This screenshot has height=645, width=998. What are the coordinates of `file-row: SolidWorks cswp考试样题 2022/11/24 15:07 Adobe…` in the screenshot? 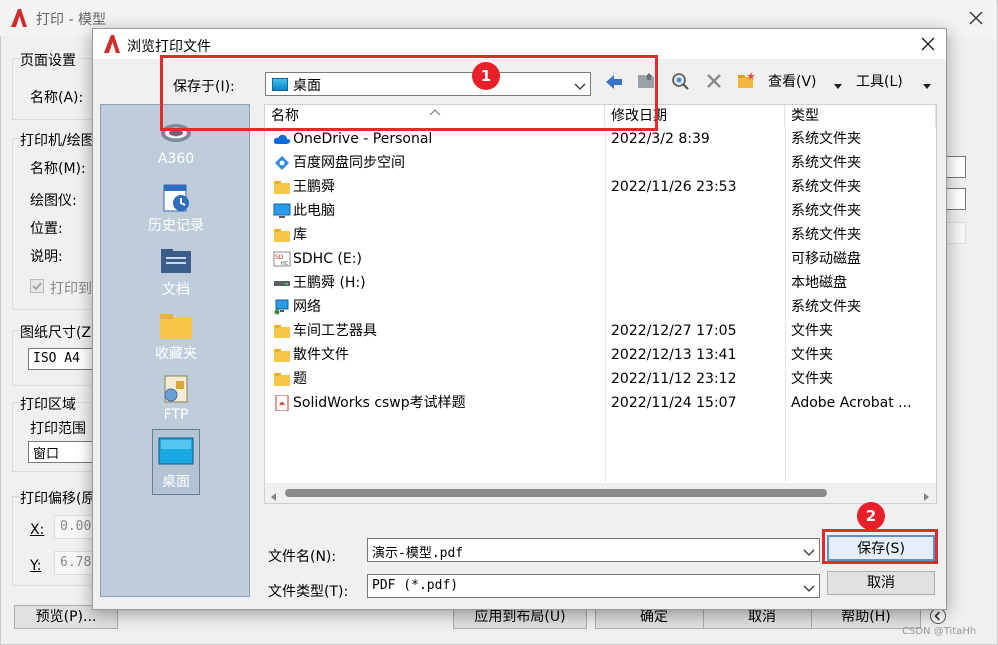 It's located at (600, 403).